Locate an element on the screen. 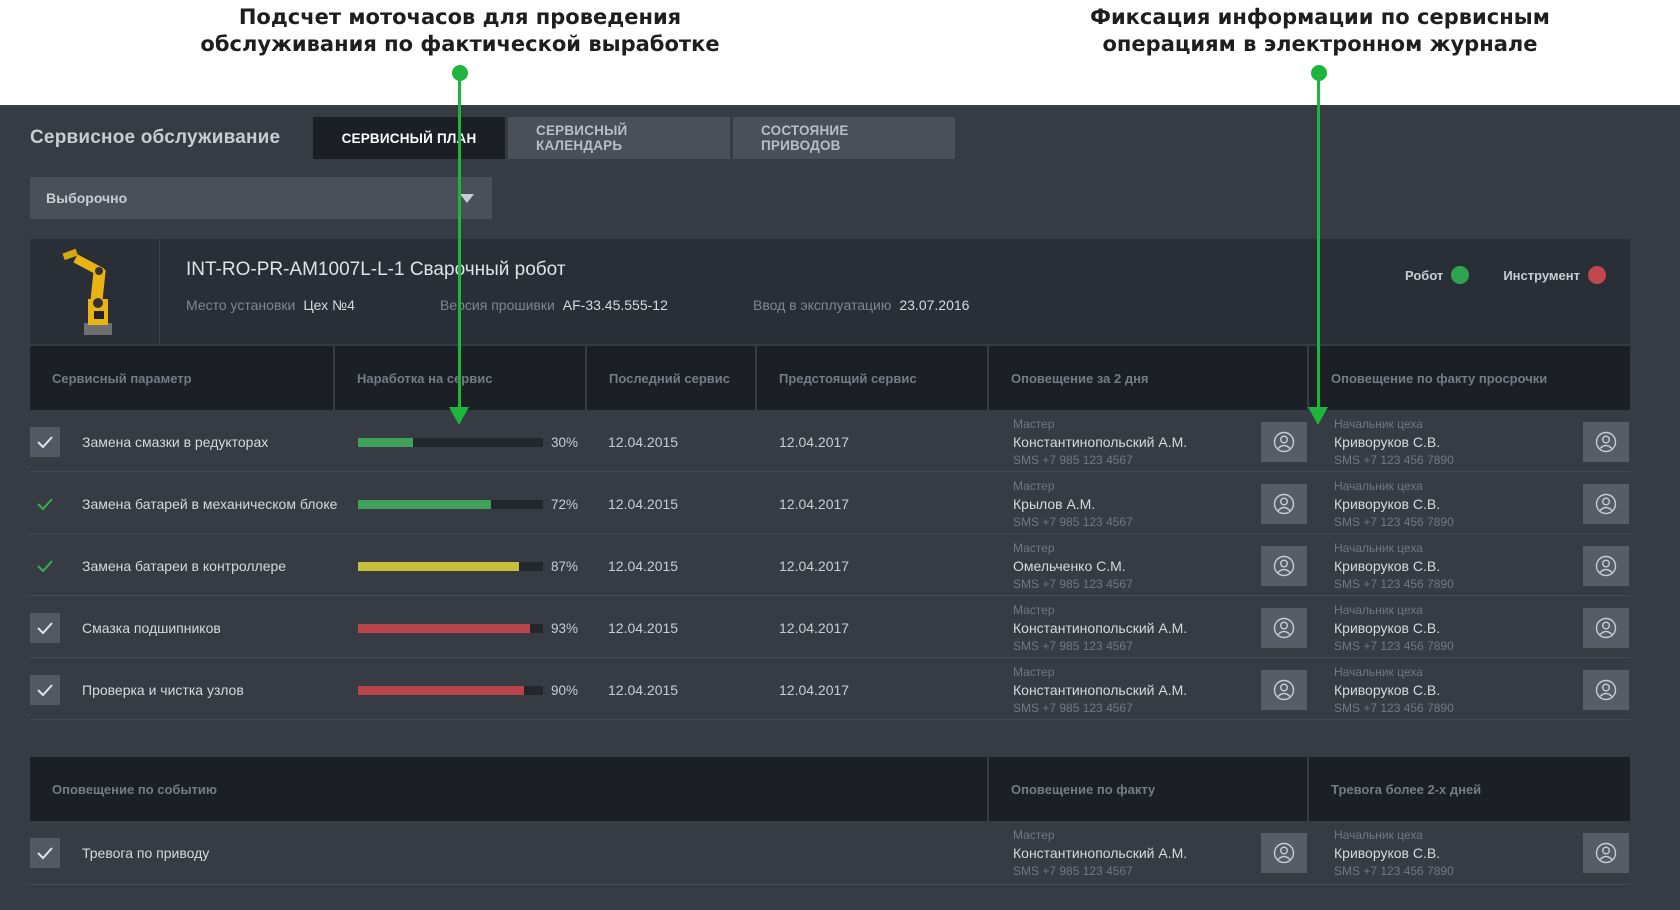  service-parameter-name: Замена смазки в редукторах is located at coordinates (175, 442).